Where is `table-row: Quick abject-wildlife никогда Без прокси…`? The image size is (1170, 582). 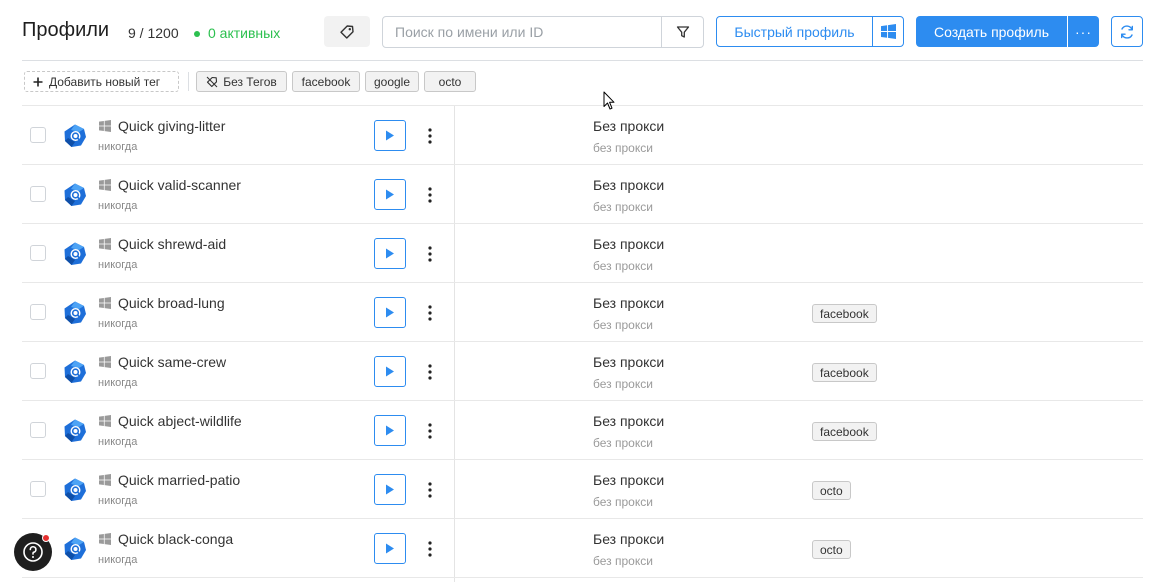
table-row: Quick abject-wildlife никогда Без прокси… is located at coordinates (582, 430).